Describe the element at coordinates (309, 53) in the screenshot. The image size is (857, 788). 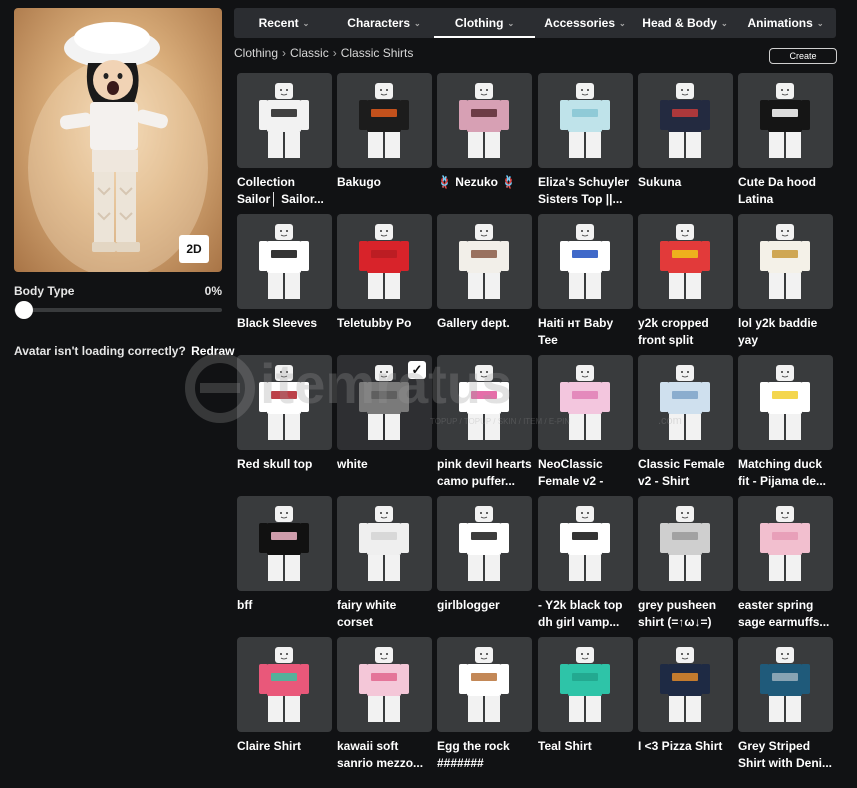
I see `breadcrumb-item: Classic` at that location.